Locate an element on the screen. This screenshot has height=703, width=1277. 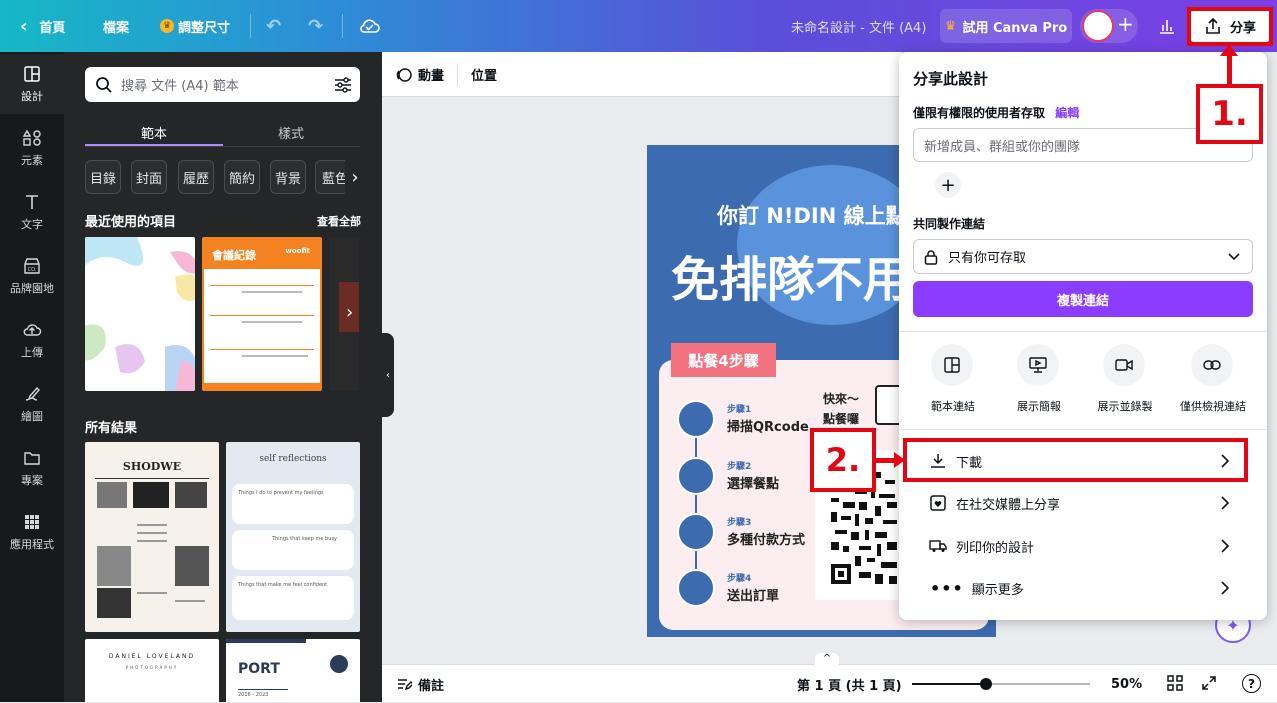
print-row: 列印你的設計 is located at coordinates (1083, 546).